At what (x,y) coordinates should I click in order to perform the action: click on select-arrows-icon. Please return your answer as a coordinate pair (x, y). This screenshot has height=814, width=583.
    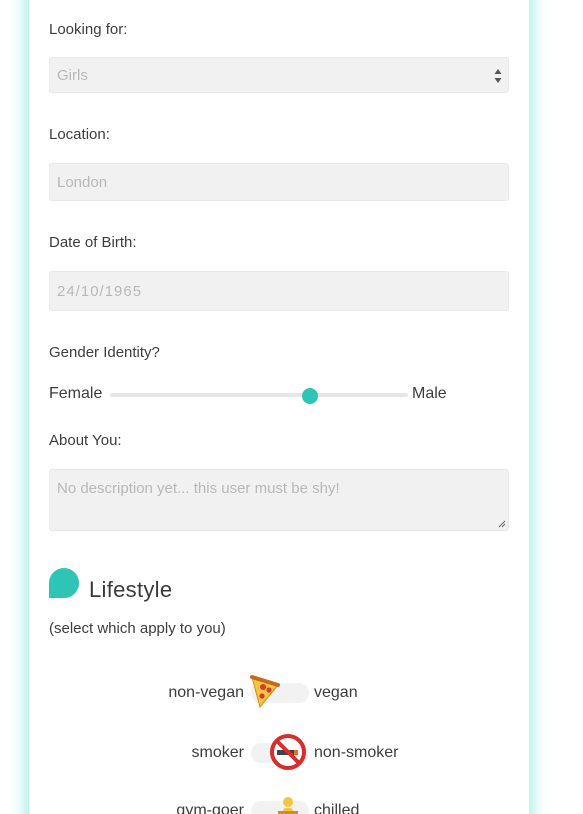
    Looking at the image, I should click on (498, 76).